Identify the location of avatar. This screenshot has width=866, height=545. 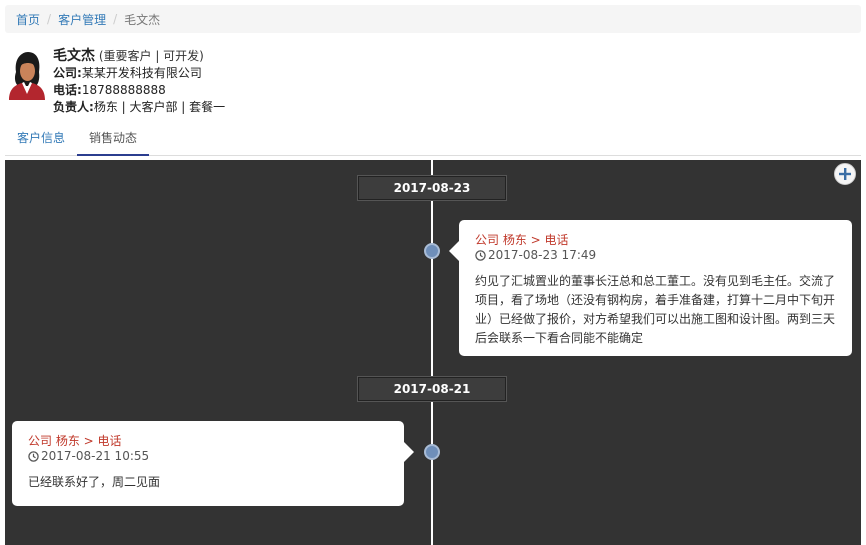
(27, 75).